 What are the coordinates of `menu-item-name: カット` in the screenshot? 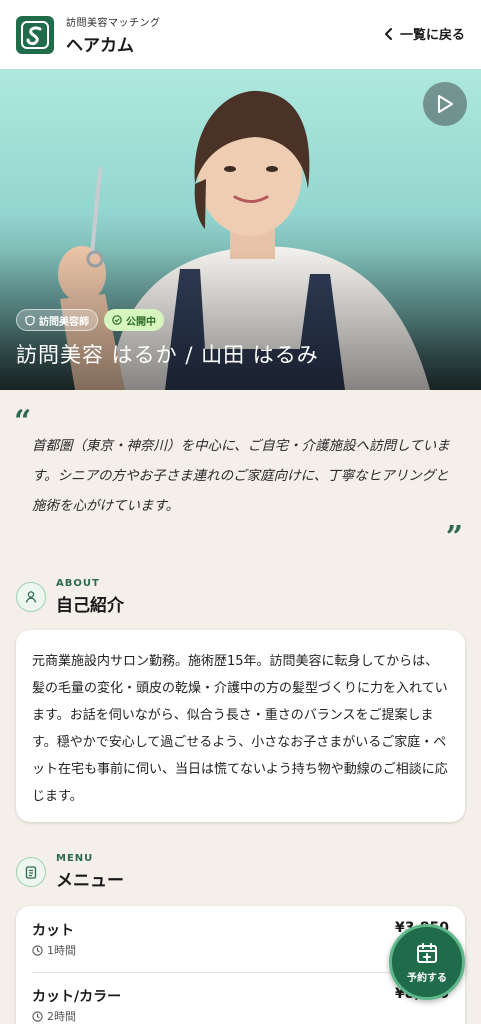 It's located at (53, 931).